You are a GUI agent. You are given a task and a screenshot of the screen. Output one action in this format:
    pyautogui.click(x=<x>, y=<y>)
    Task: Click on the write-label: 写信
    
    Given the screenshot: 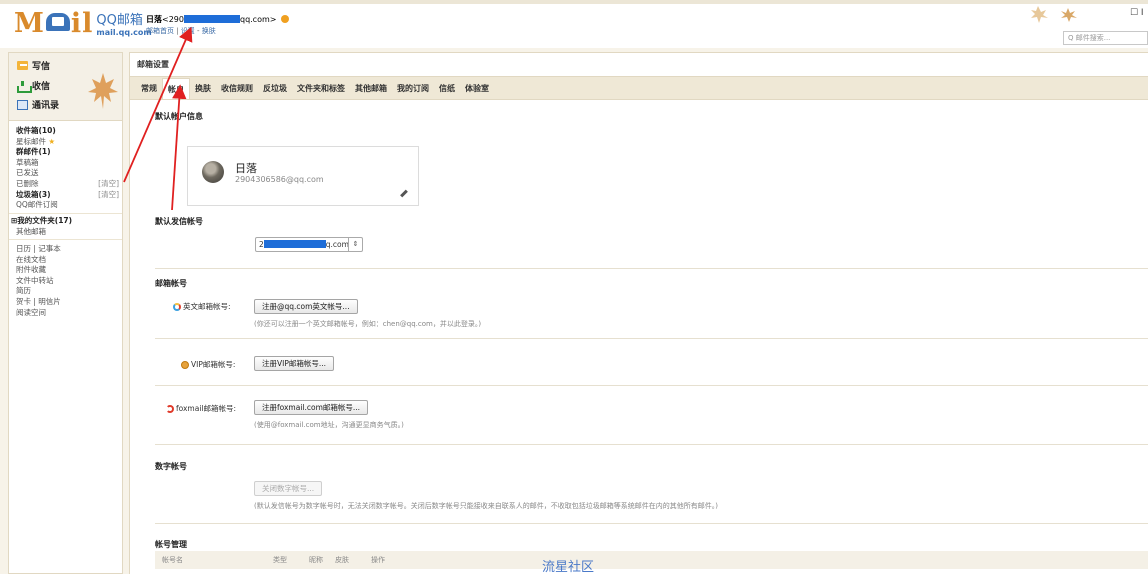 What is the action you would take?
    pyautogui.click(x=41, y=67)
    